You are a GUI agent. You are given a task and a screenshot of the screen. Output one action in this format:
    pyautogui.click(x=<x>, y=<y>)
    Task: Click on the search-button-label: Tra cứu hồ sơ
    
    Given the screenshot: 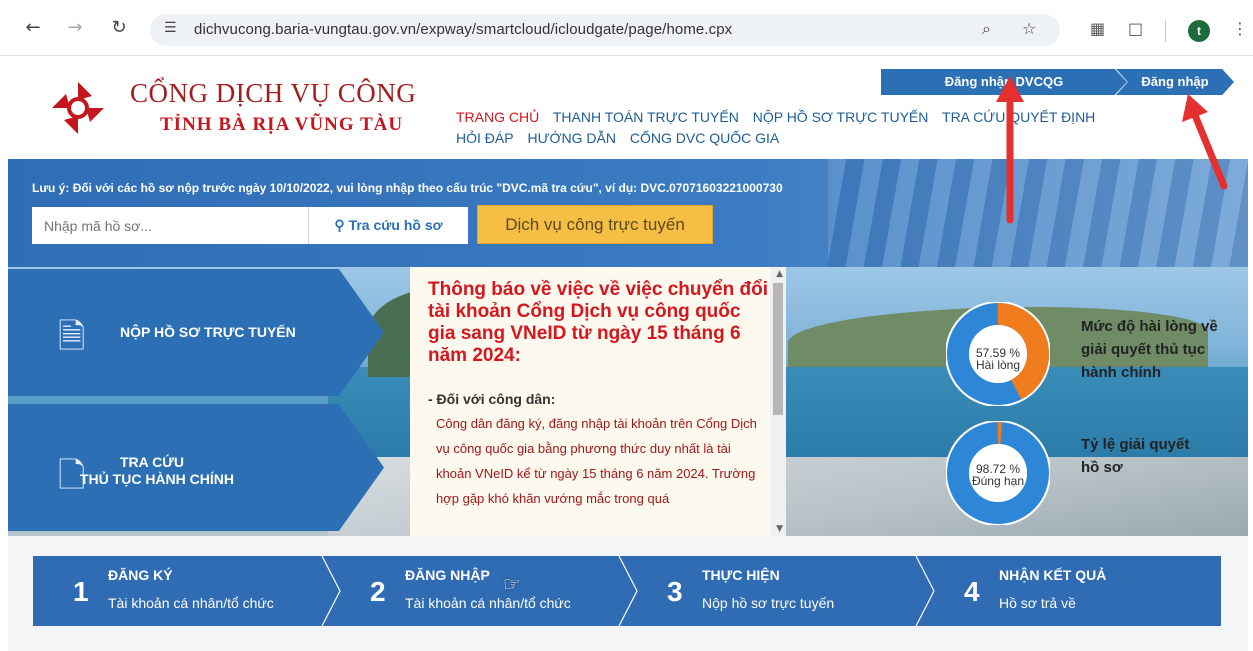 What is the action you would take?
    pyautogui.click(x=395, y=225)
    